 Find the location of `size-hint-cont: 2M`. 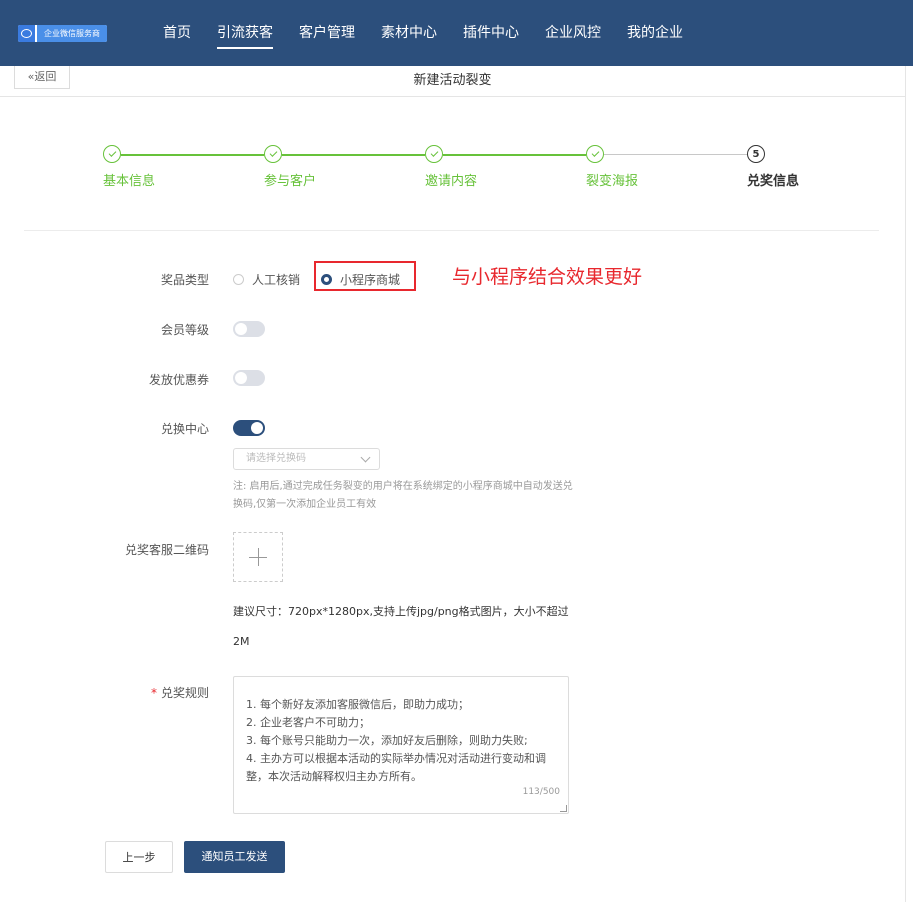

size-hint-cont: 2M is located at coordinates (241, 641).